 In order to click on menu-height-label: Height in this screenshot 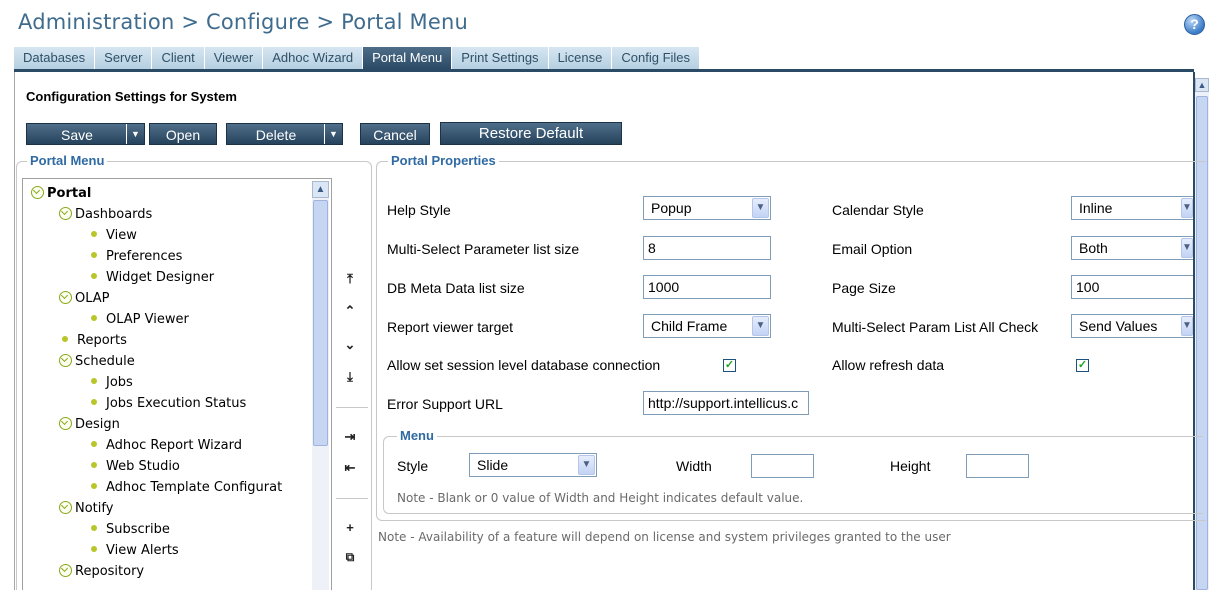, I will do `click(910, 466)`.